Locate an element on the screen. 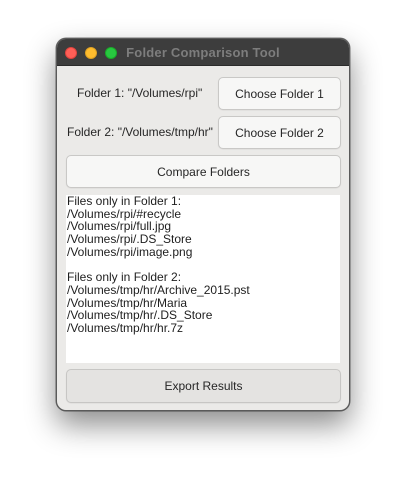 This screenshot has width=406, height=486. window-title: Folder Comparison Tool is located at coordinates (203, 52).